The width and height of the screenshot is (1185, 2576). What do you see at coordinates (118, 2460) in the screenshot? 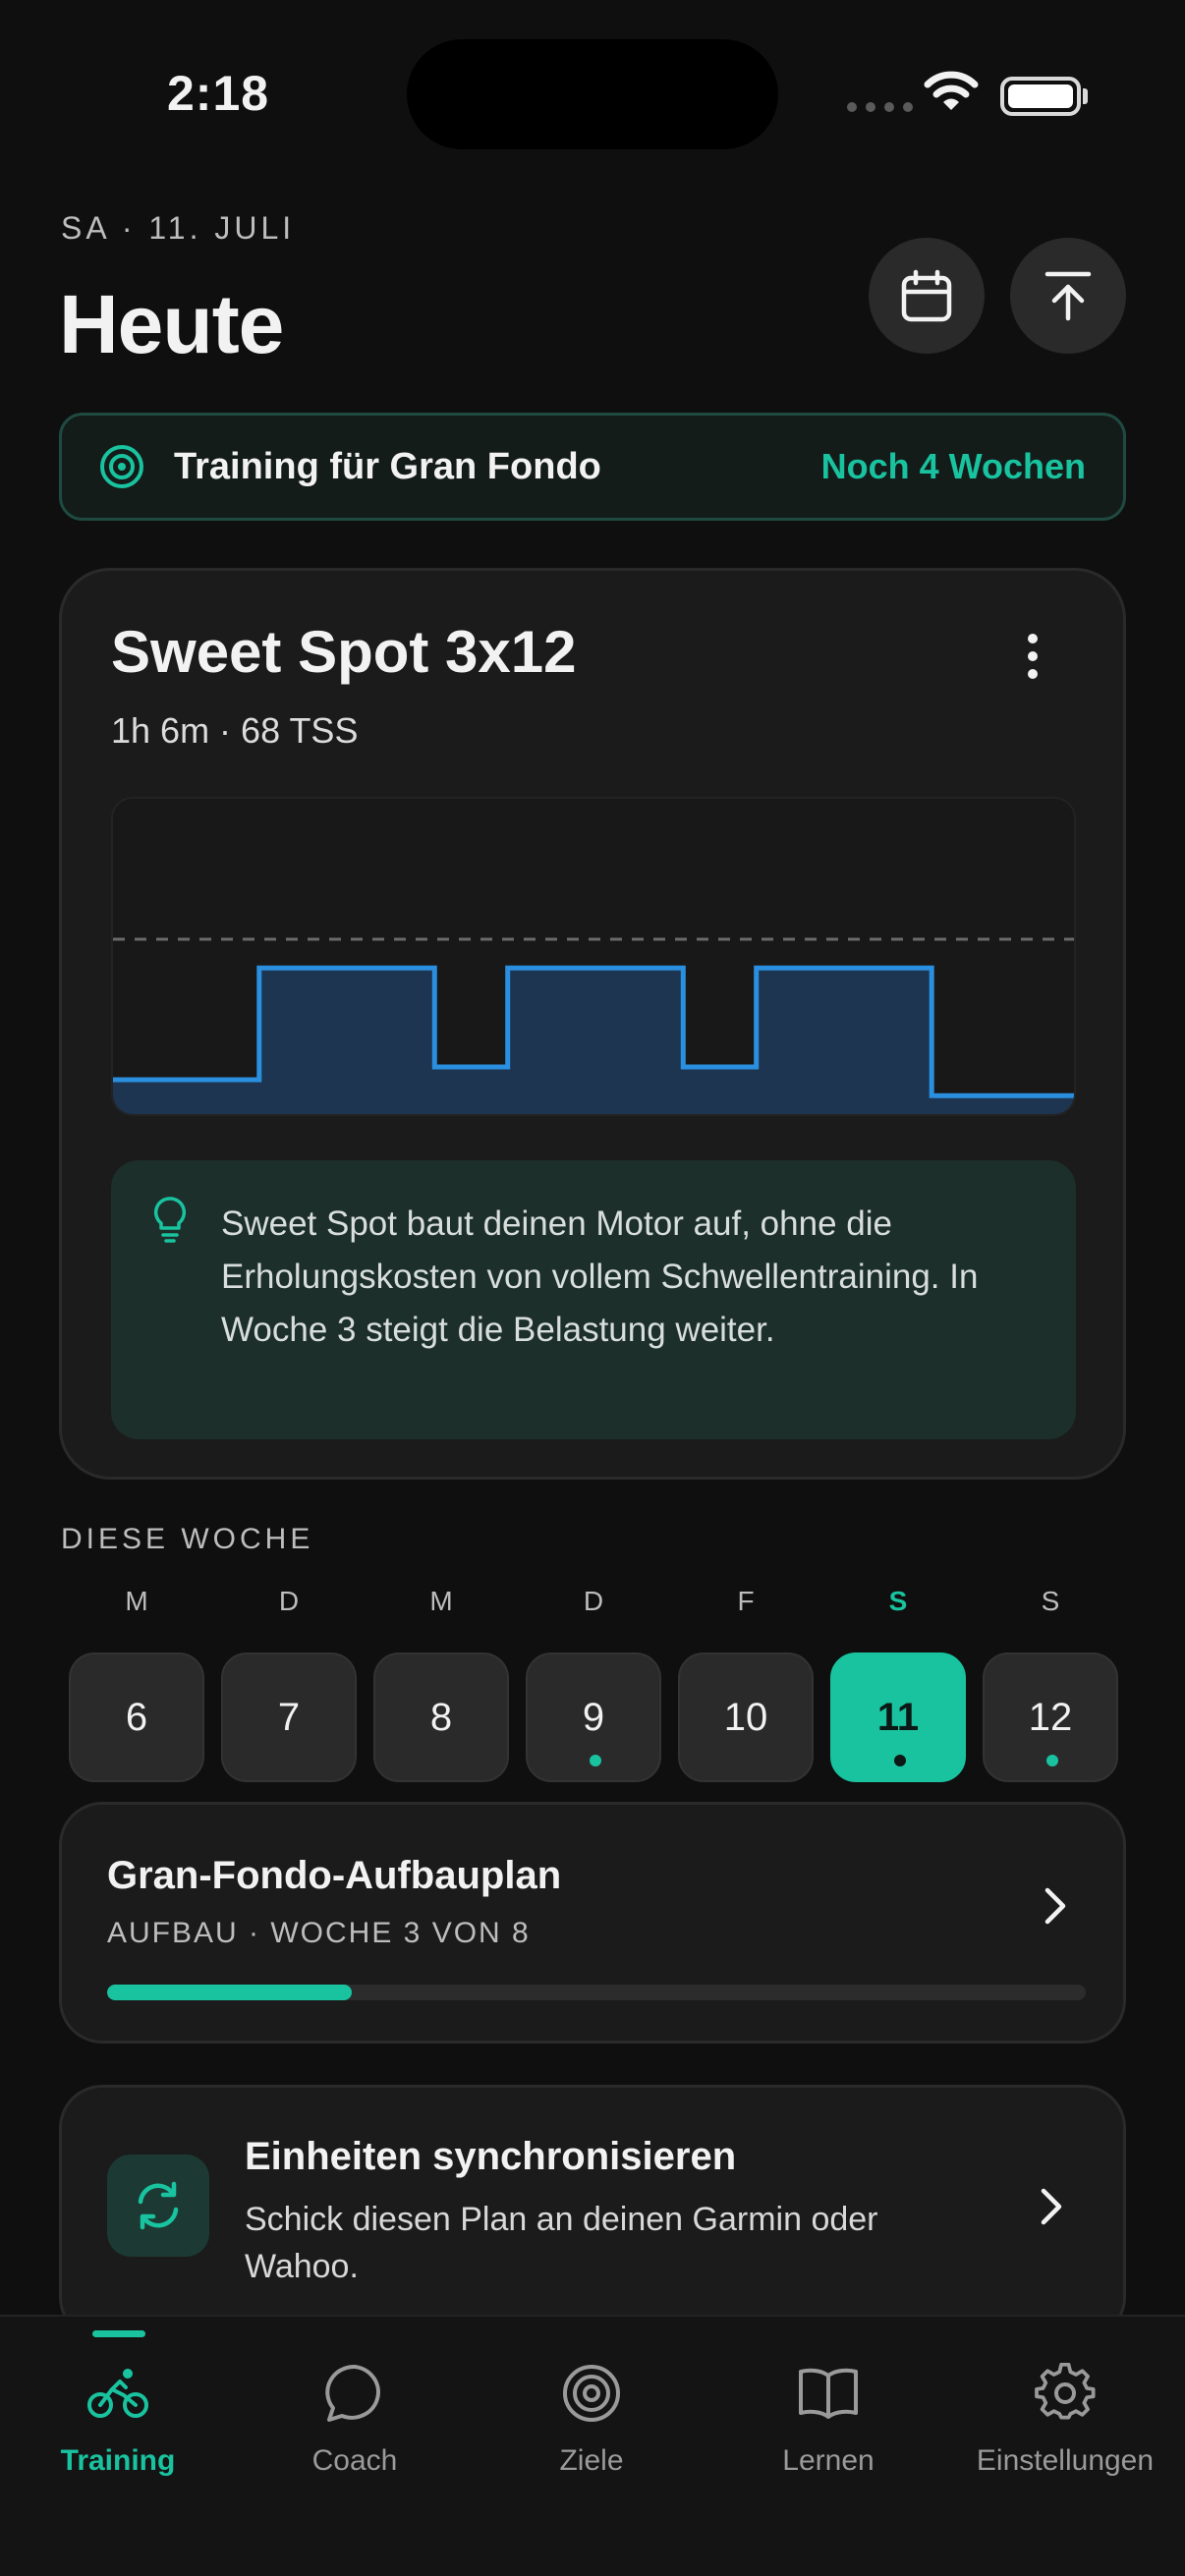
I see `tab-label: Training` at bounding box center [118, 2460].